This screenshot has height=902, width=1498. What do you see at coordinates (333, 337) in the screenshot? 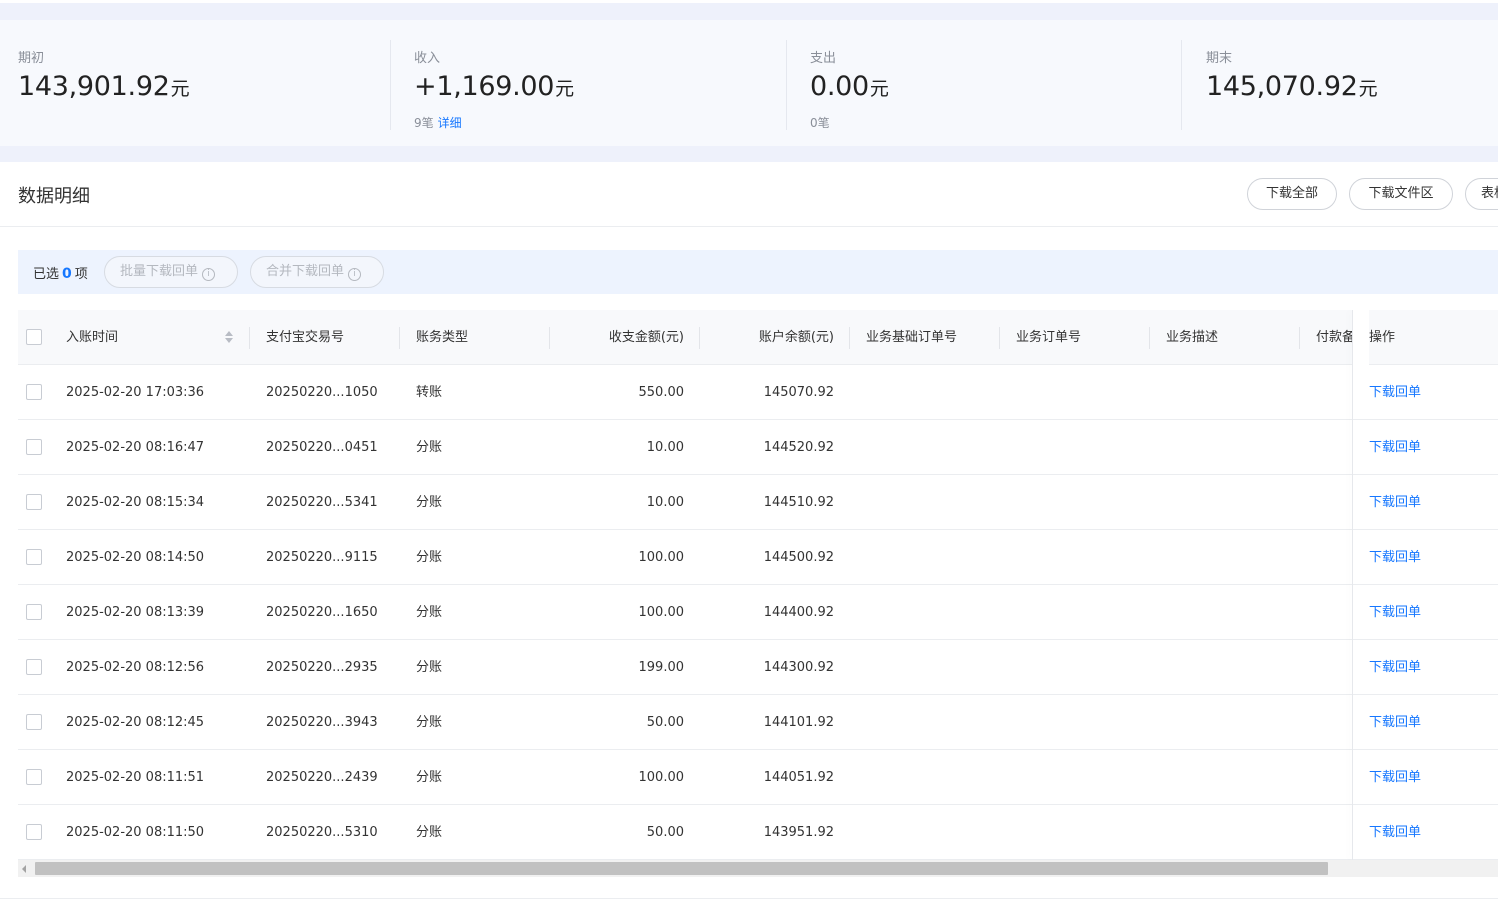
I see `col-trade-no: 支付宝交易号` at bounding box center [333, 337].